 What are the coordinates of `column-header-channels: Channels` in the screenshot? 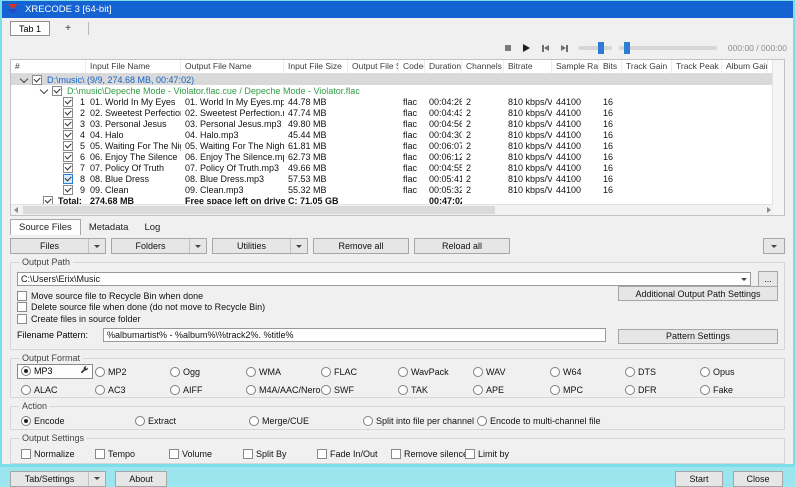 It's located at (483, 66).